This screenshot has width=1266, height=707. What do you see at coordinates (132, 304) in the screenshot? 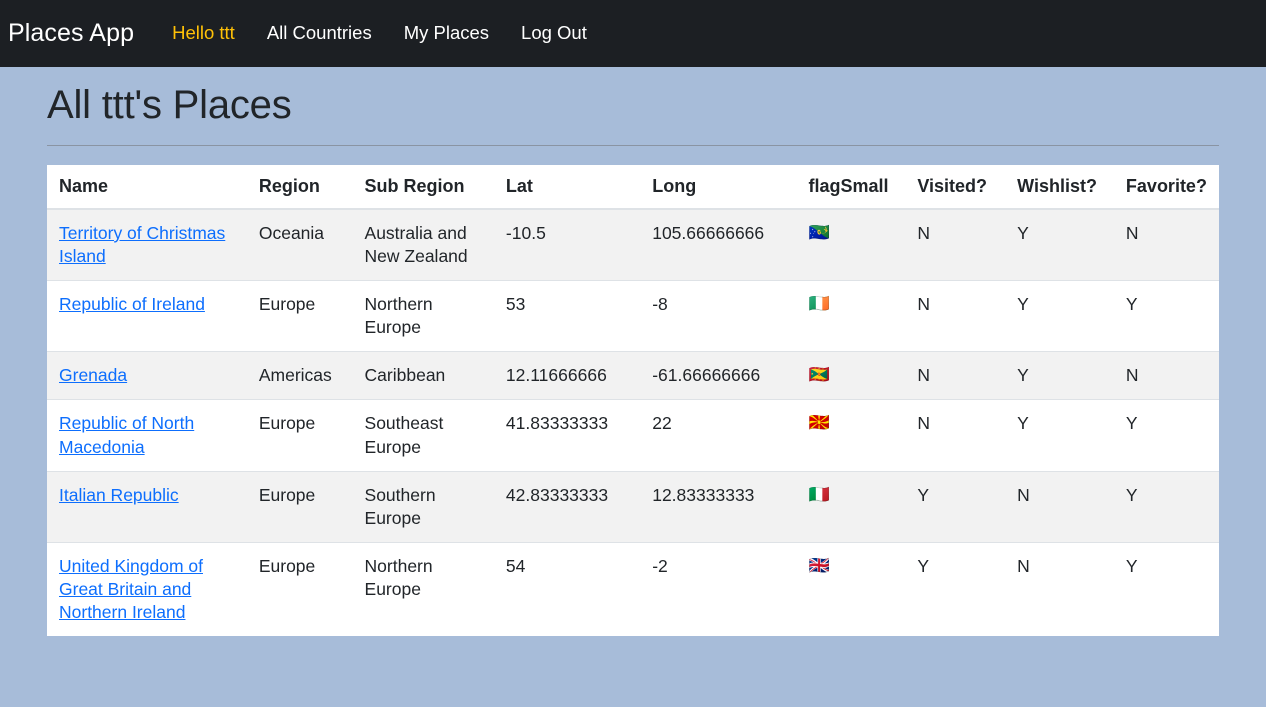
I see `place-link: Republic of Ireland` at bounding box center [132, 304].